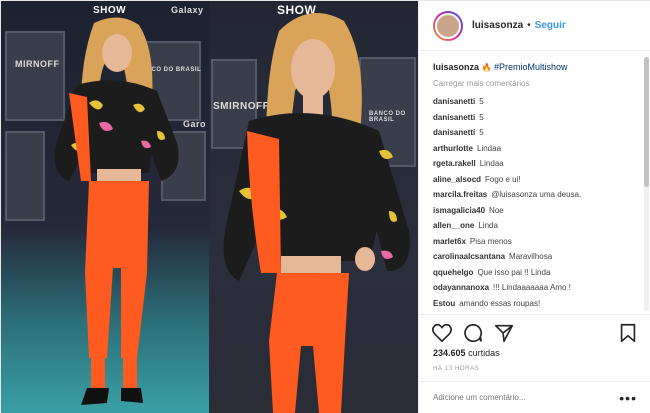  Describe the element at coordinates (504, 333) in the screenshot. I see `share-icon` at that location.